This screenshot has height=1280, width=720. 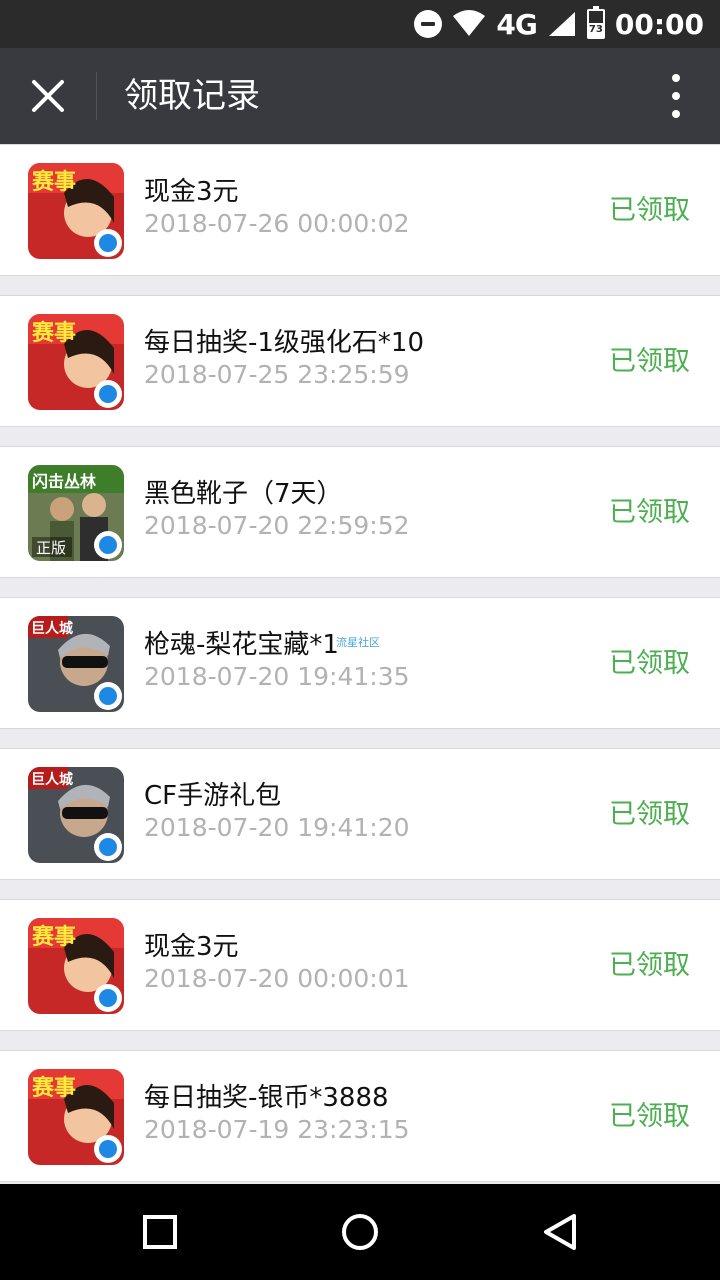 What do you see at coordinates (428, 24) in the screenshot?
I see `do-not-disturb-icon` at bounding box center [428, 24].